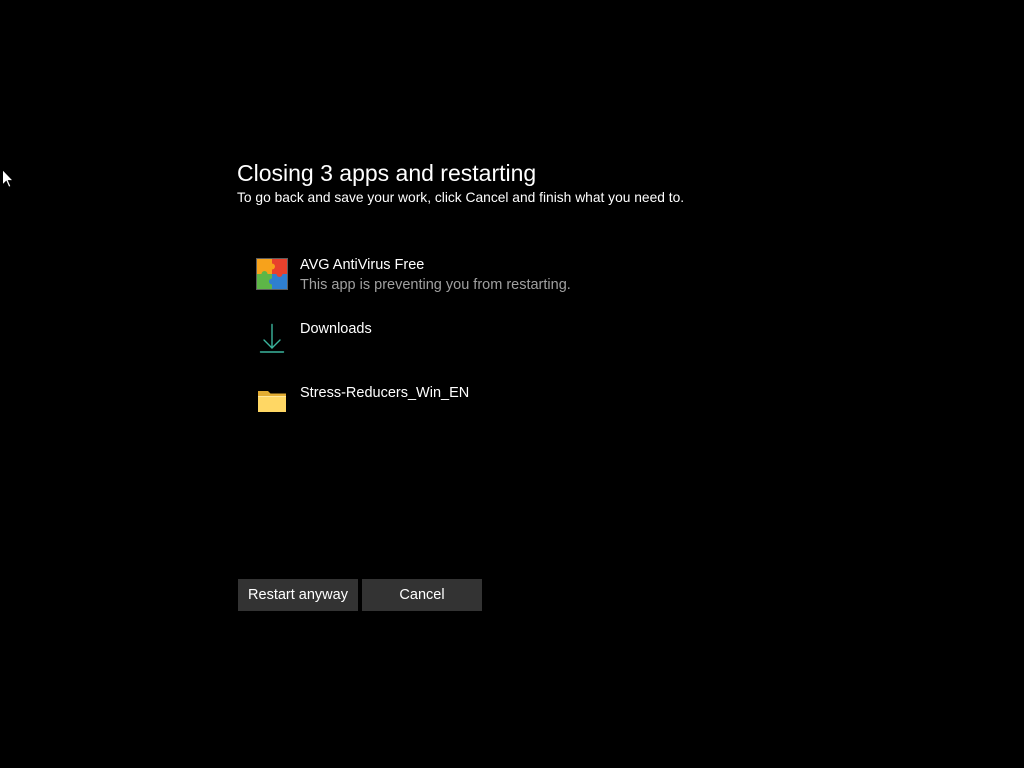  I want to click on app-name: AVG AntiVirus Free, so click(362, 265).